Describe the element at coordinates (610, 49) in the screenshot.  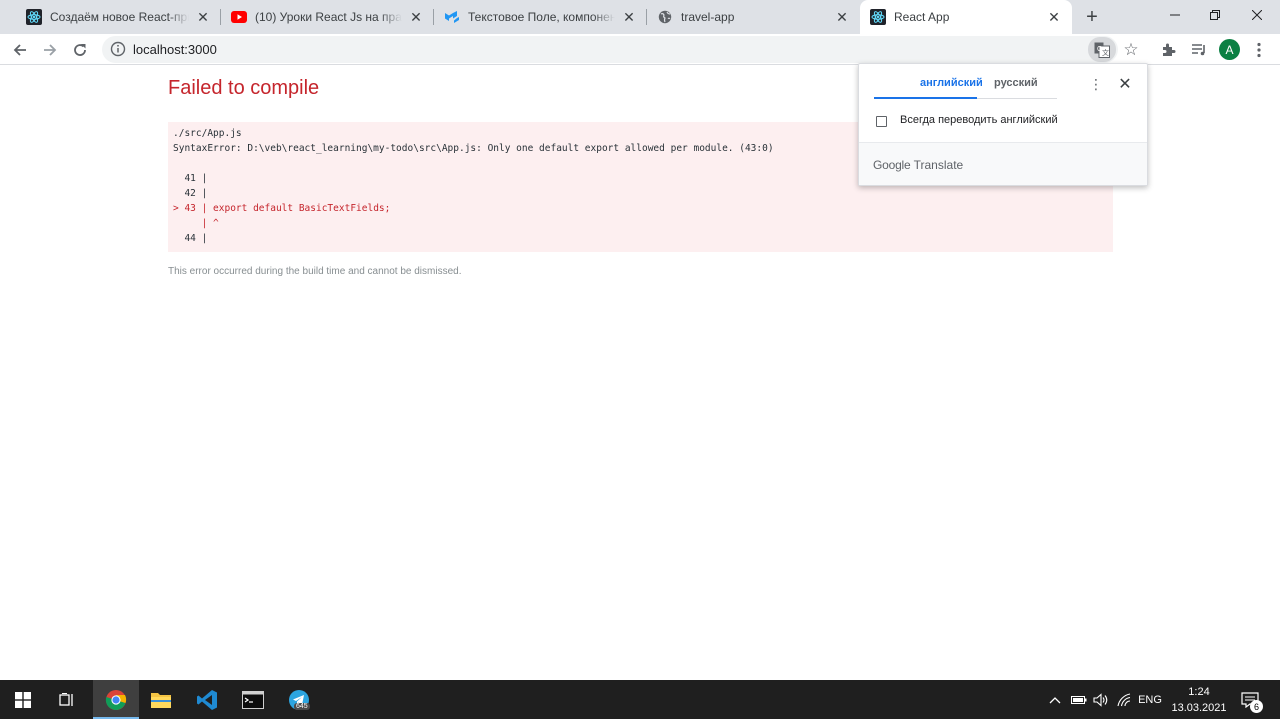
I see `address-bar: localhost:3000 G文` at that location.